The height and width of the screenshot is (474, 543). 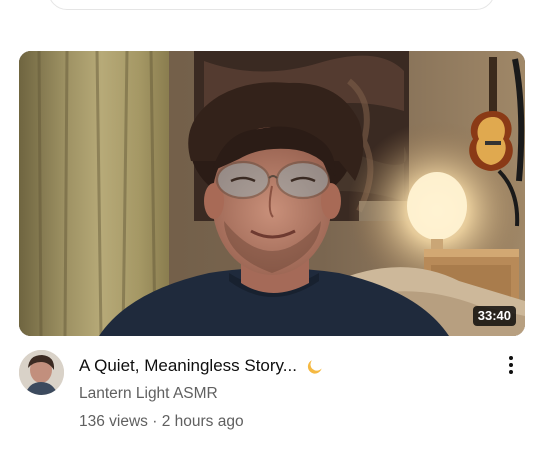 What do you see at coordinates (113, 421) in the screenshot?
I see `view-count: 136 views` at bounding box center [113, 421].